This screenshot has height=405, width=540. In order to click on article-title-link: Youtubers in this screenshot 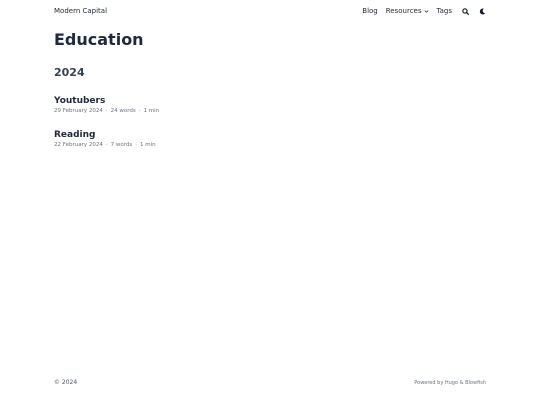, I will do `click(270, 101)`.